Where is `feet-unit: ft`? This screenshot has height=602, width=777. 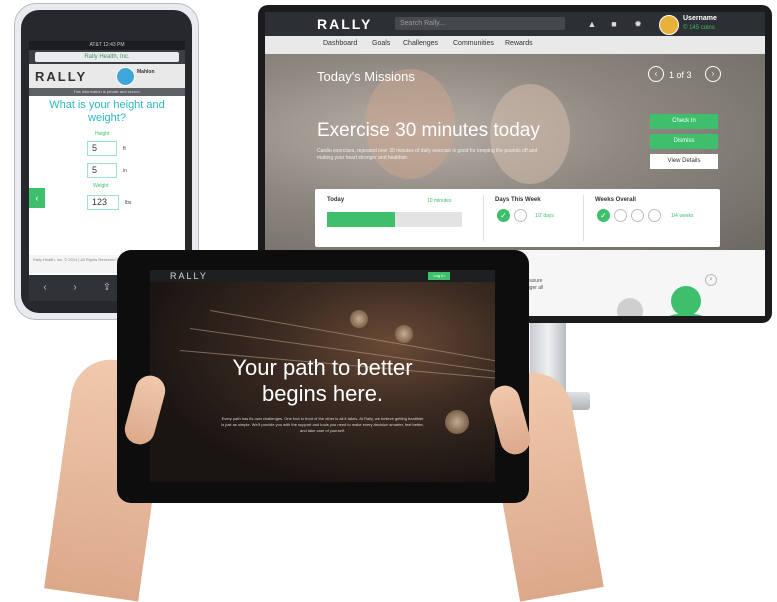 feet-unit: ft is located at coordinates (124, 149).